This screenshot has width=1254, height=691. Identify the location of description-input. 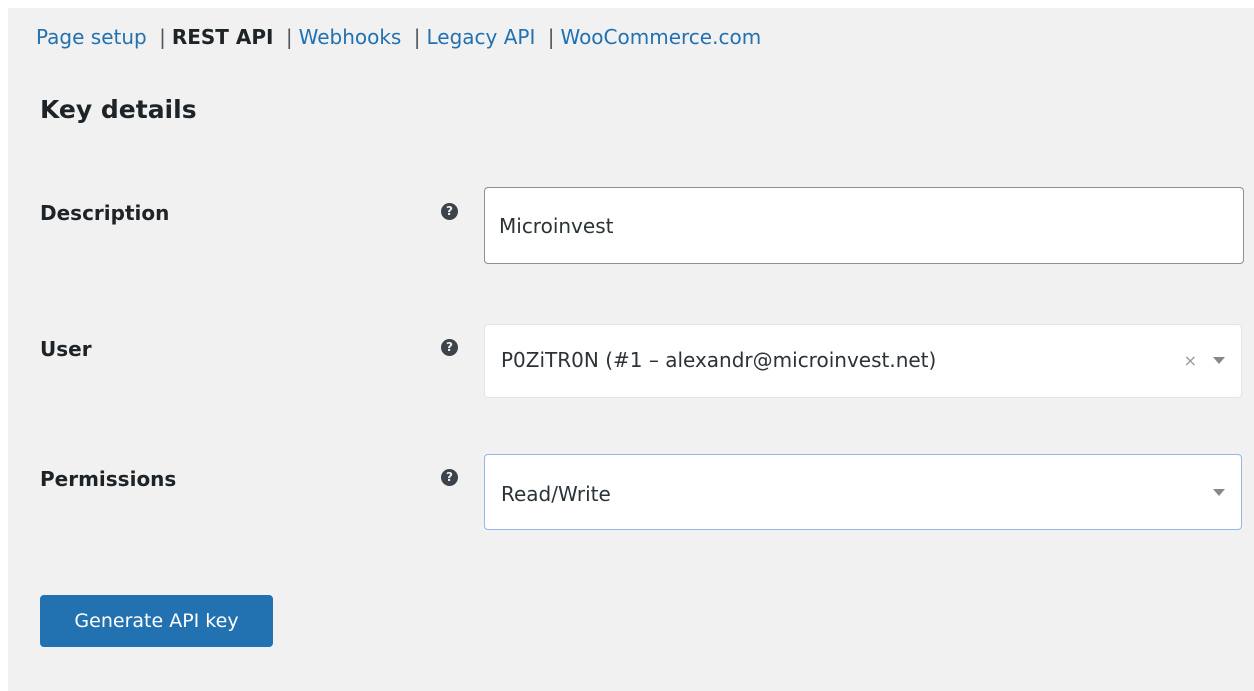
(864, 225).